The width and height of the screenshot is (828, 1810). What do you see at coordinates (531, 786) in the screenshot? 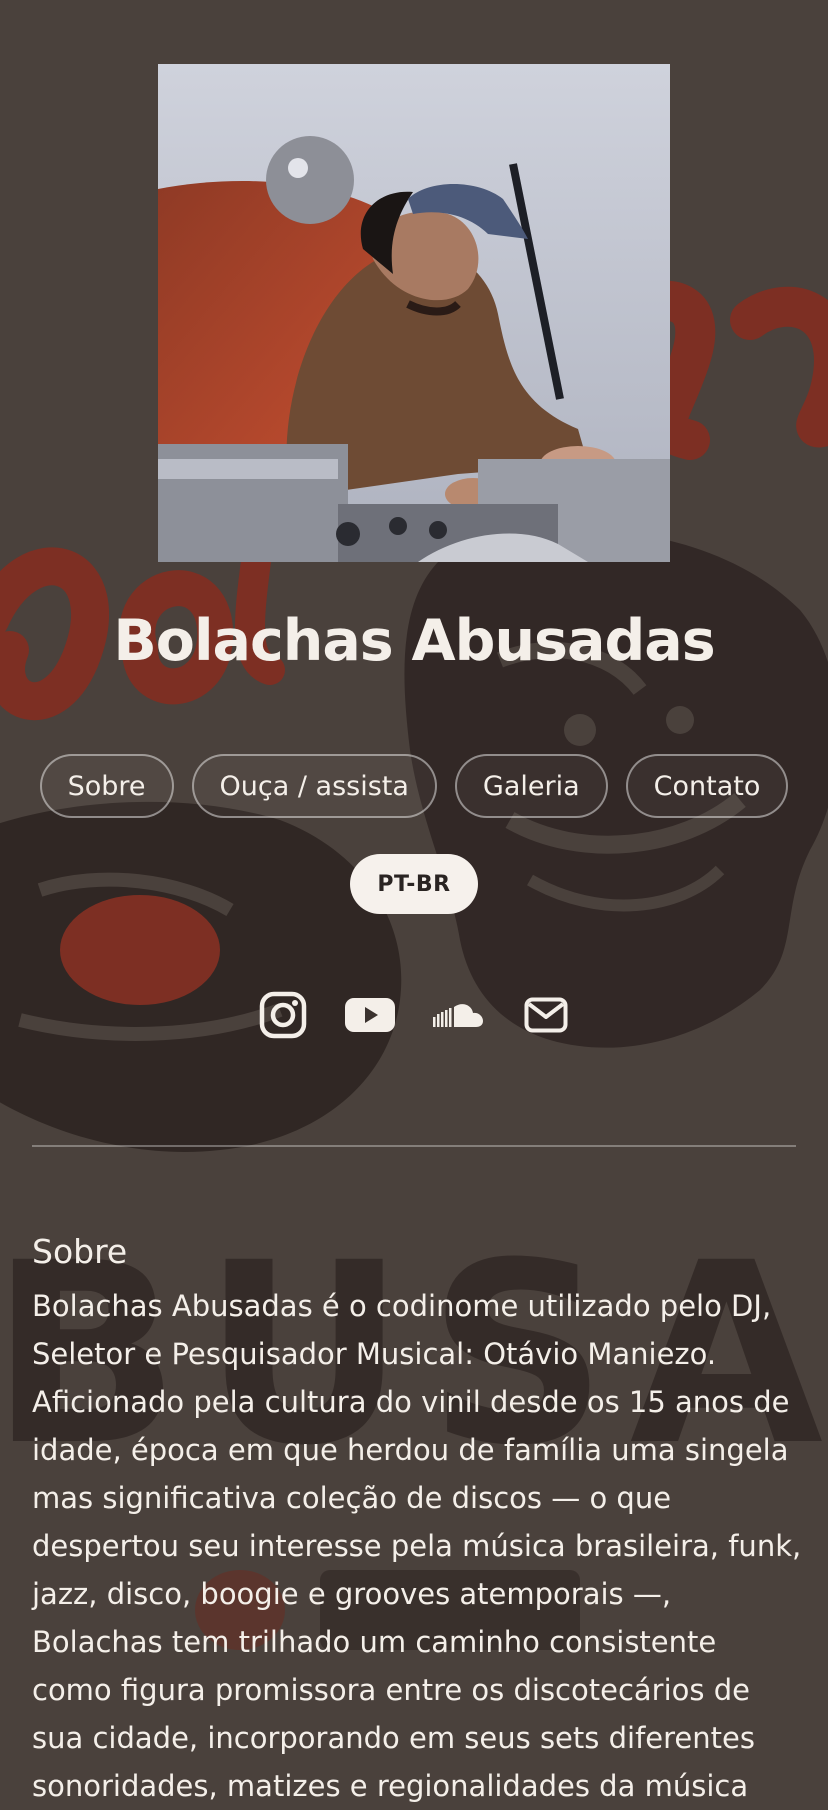
I see `nav-button-galeria: Galeria` at bounding box center [531, 786].